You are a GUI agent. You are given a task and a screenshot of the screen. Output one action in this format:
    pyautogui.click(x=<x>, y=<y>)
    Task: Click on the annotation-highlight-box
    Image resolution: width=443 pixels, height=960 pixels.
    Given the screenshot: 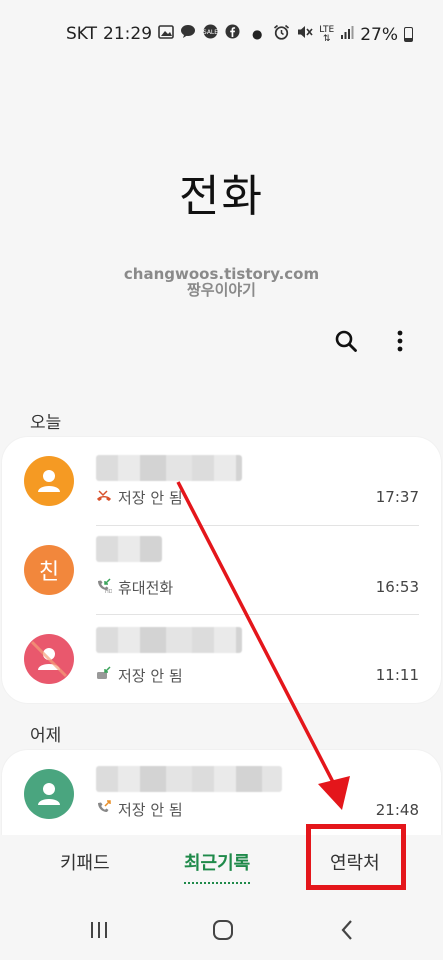 What is the action you would take?
    pyautogui.click(x=356, y=857)
    